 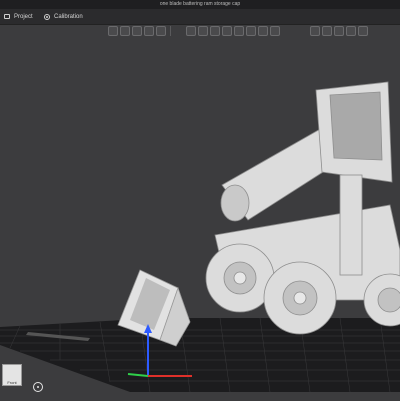 I want to click on slice-button, so click(x=149, y=31).